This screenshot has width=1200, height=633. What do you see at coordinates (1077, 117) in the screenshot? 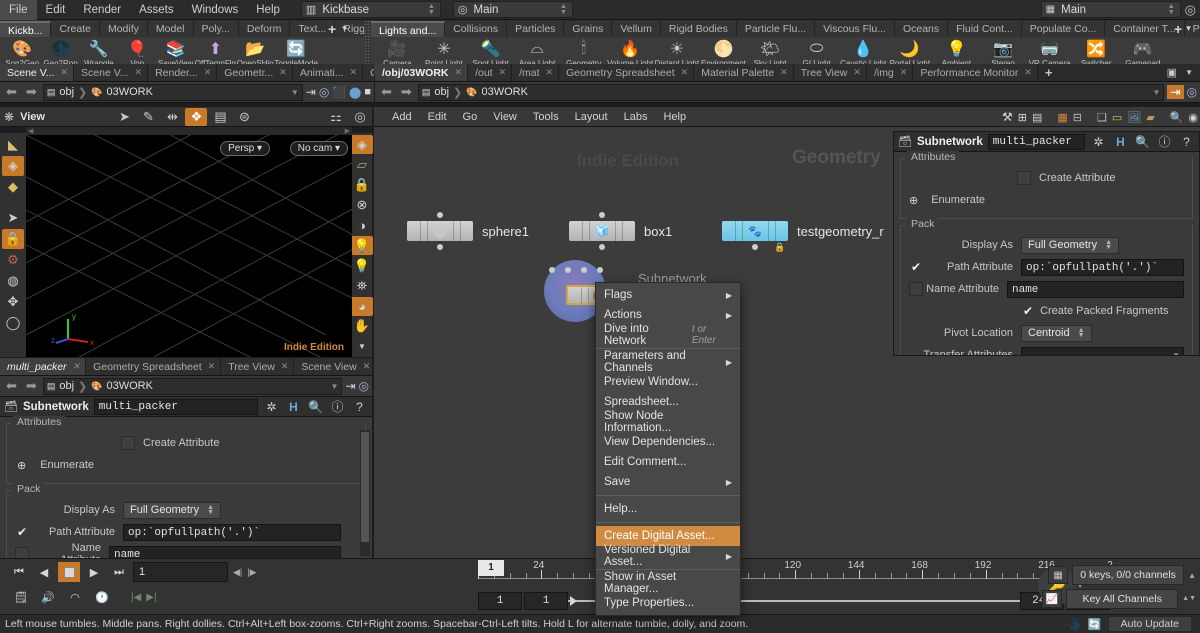
I see `grid-icon: ⊟` at bounding box center [1077, 117].